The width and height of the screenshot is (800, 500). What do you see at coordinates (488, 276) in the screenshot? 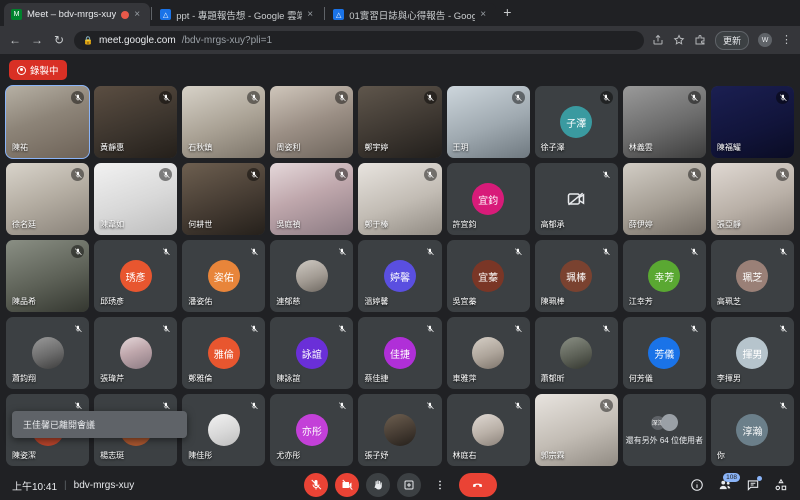
I see `participant-tile: 宜蓁 吳宜蓁` at bounding box center [488, 276].